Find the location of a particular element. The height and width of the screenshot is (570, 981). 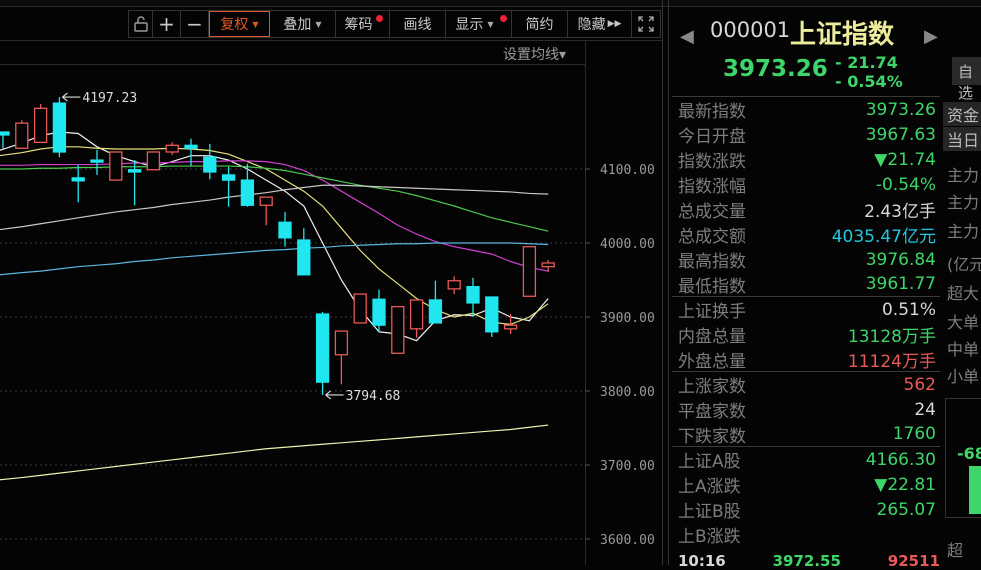

stat-label: 指数涨幅 is located at coordinates (712, 187).